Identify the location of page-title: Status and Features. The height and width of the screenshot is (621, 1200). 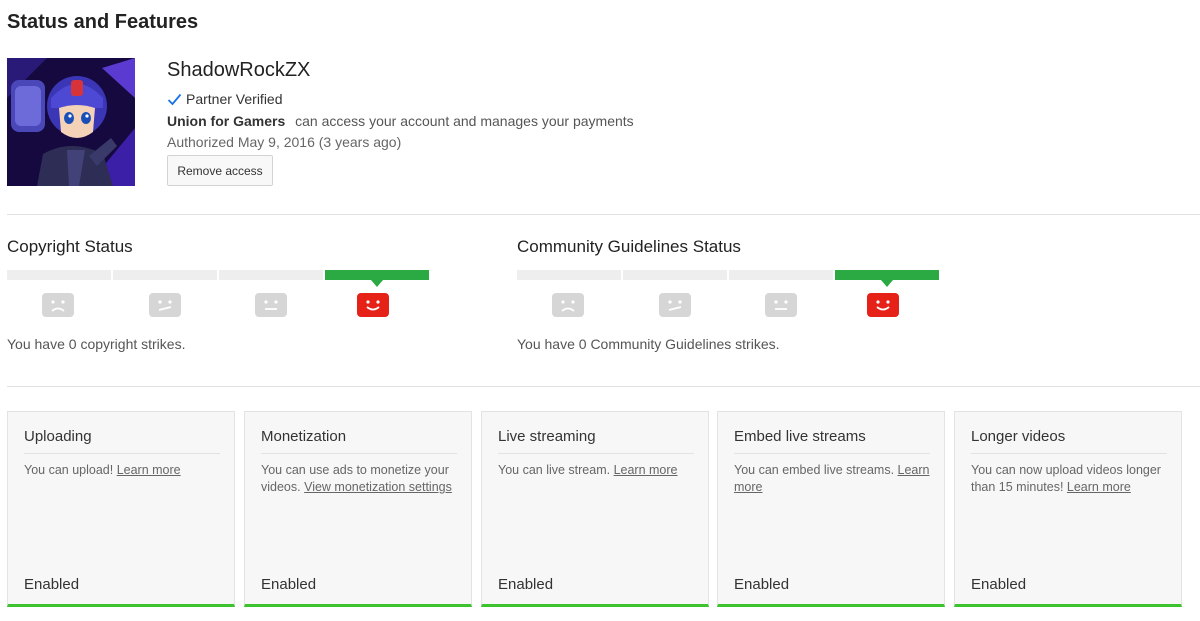
(103, 22).